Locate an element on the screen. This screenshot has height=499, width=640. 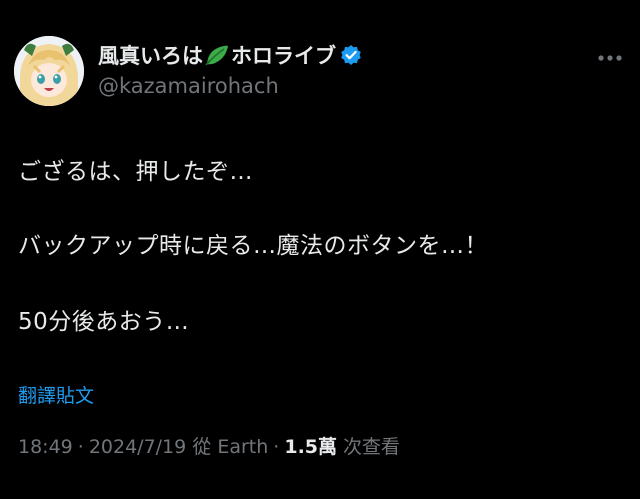
views-count: 1.5萬 is located at coordinates (310, 445).